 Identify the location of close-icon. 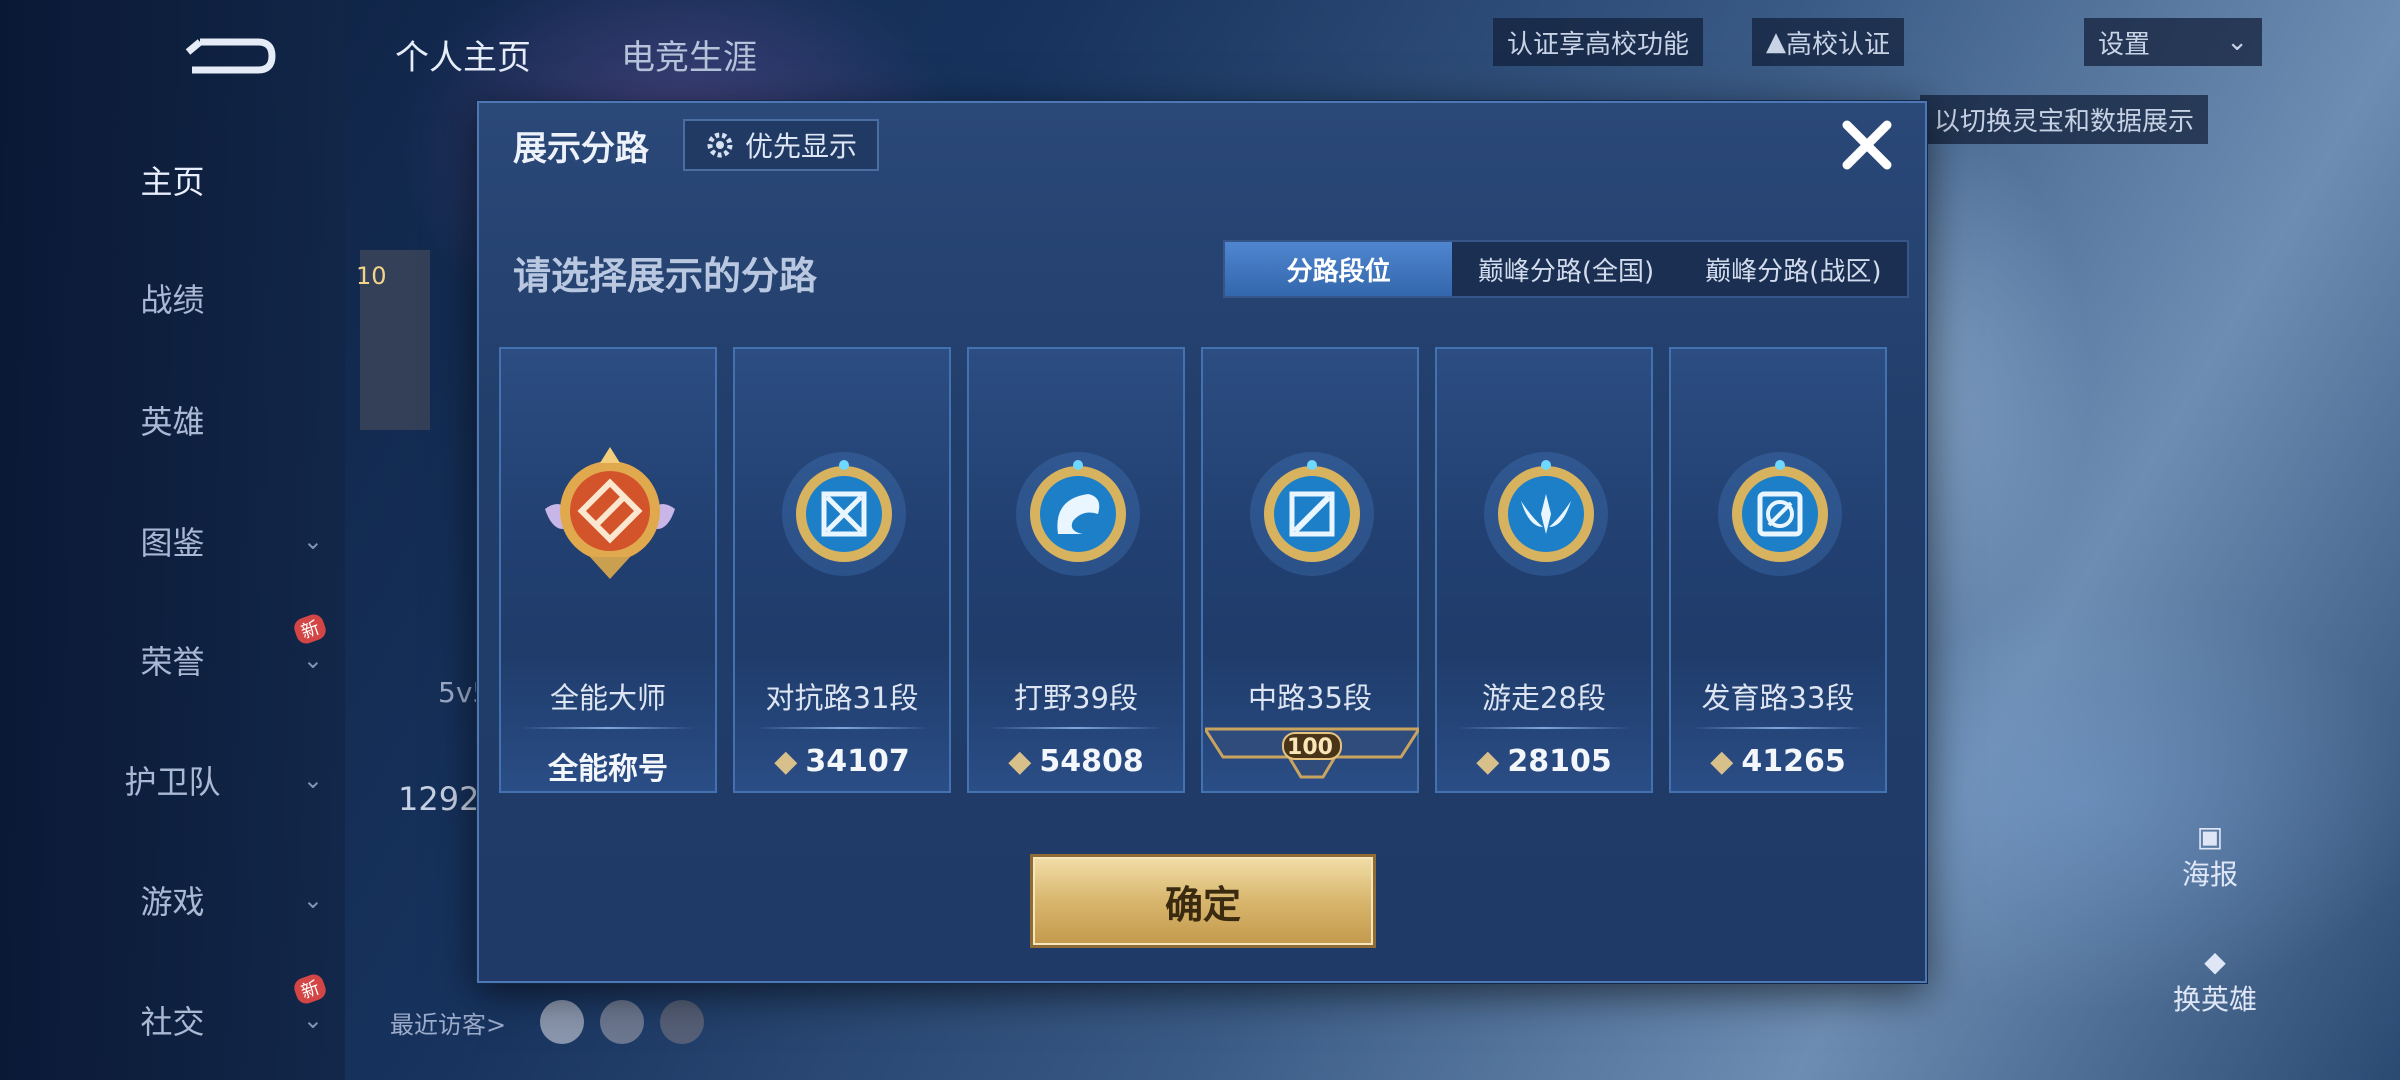
(1867, 145).